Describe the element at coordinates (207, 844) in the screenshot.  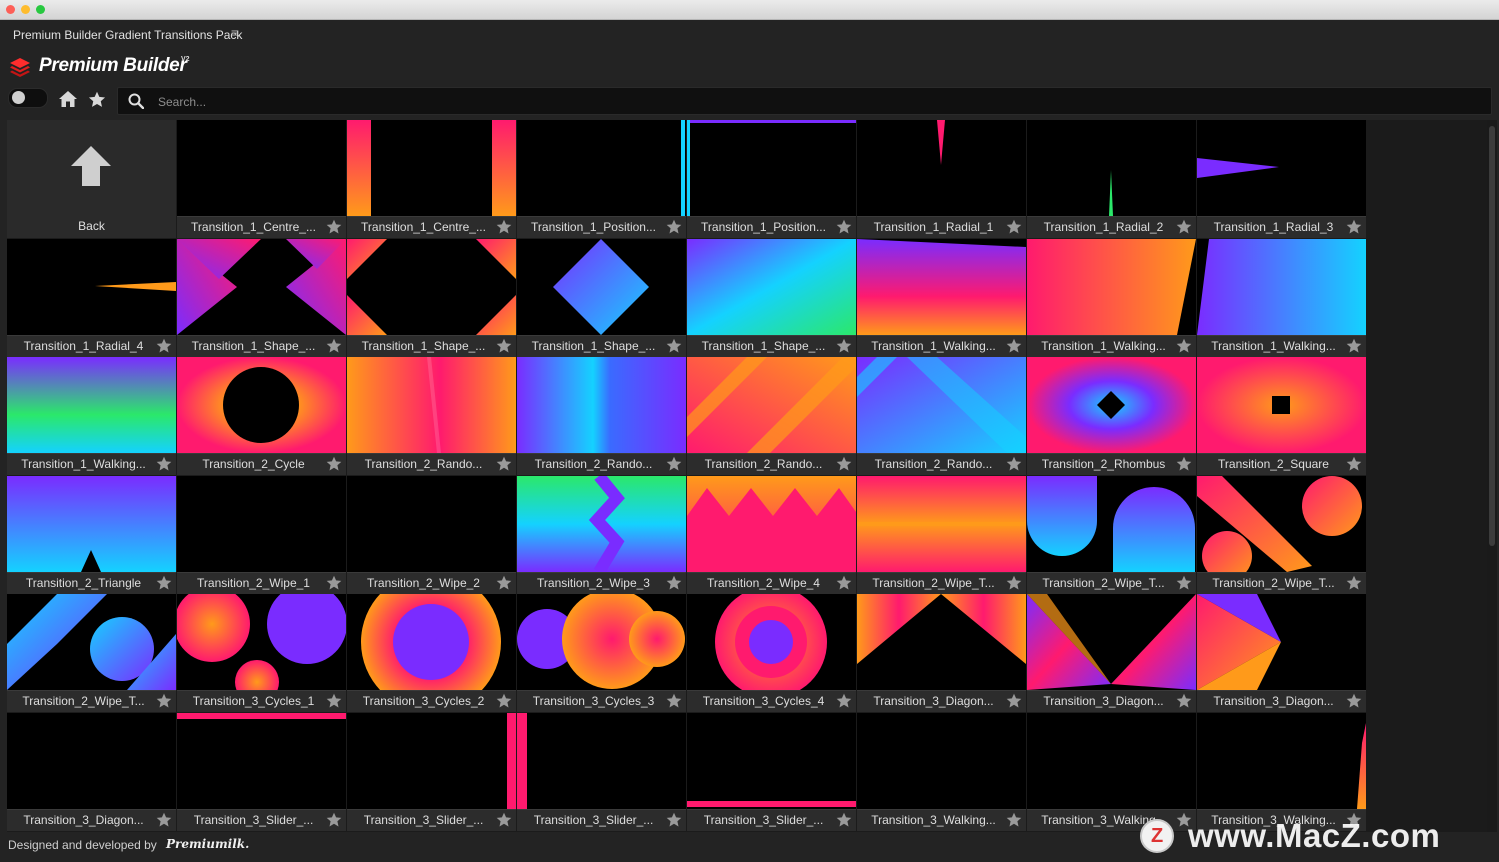
I see `footer-brand: Premiumilk.` at that location.